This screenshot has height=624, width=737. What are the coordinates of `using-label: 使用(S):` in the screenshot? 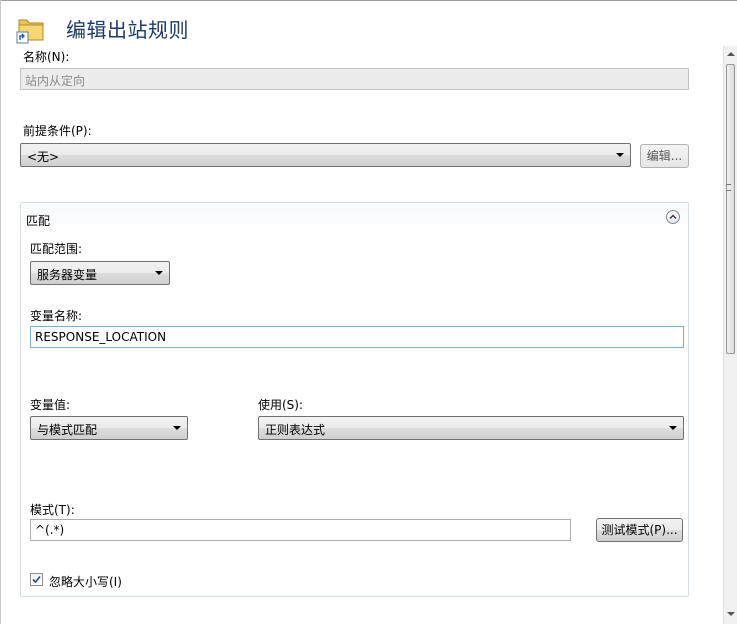 It's located at (281, 405).